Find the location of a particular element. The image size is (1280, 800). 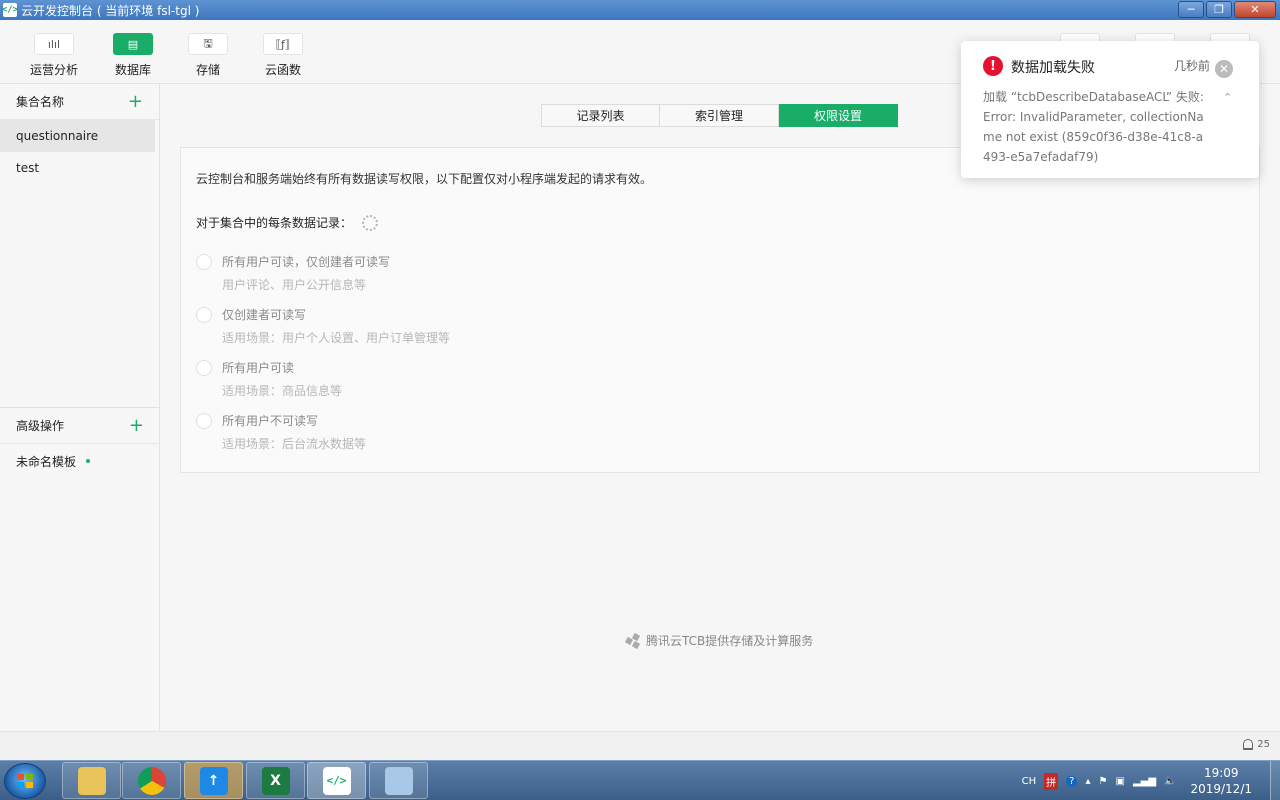

collection-sidebar: 集合名称 + questionnaire test 高级操作 + 未命名模板 is located at coordinates (80, 407).